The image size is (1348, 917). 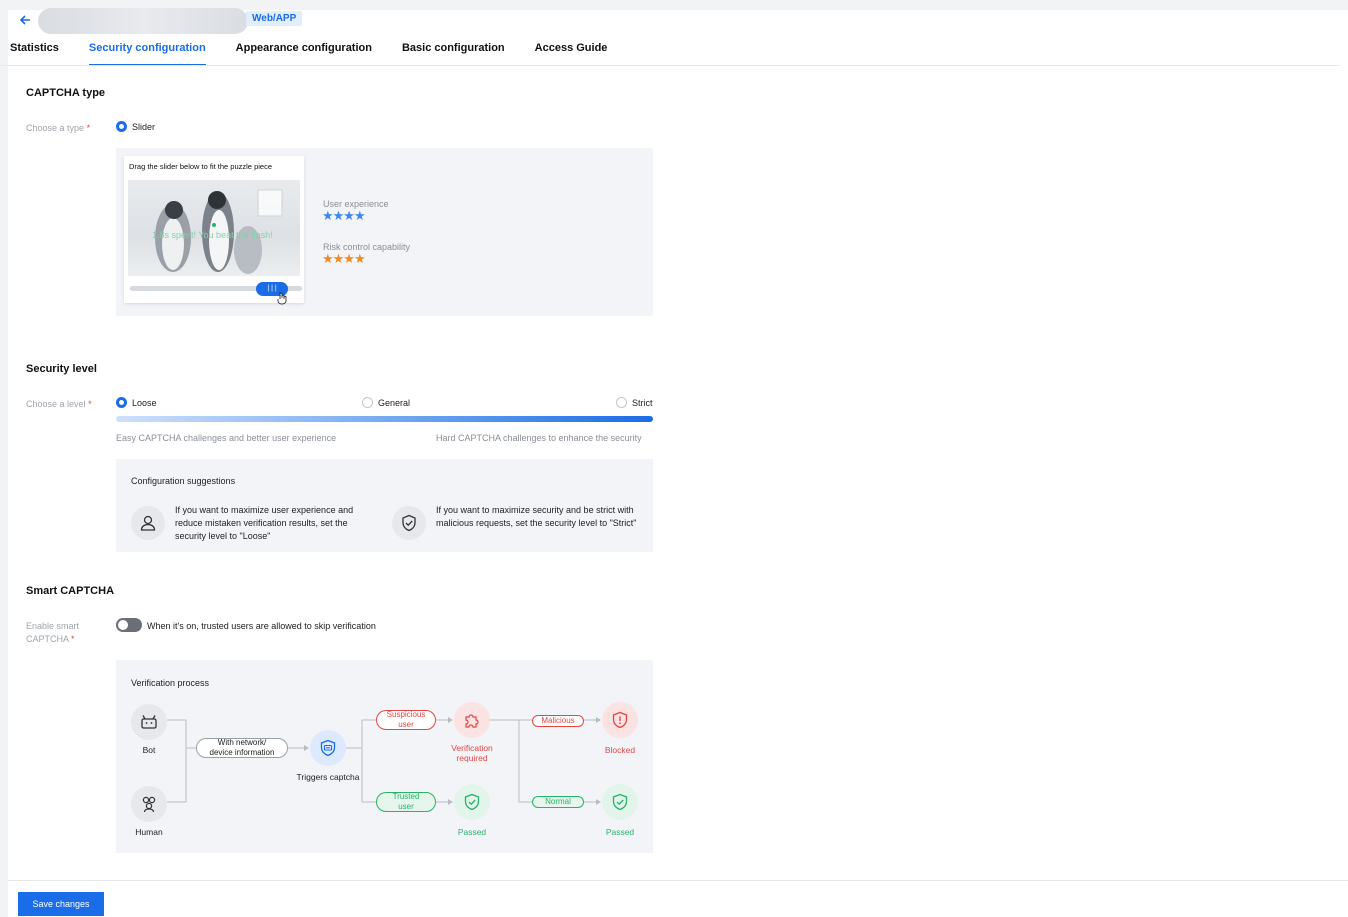 I want to click on footer-divider, so click(x=678, y=880).